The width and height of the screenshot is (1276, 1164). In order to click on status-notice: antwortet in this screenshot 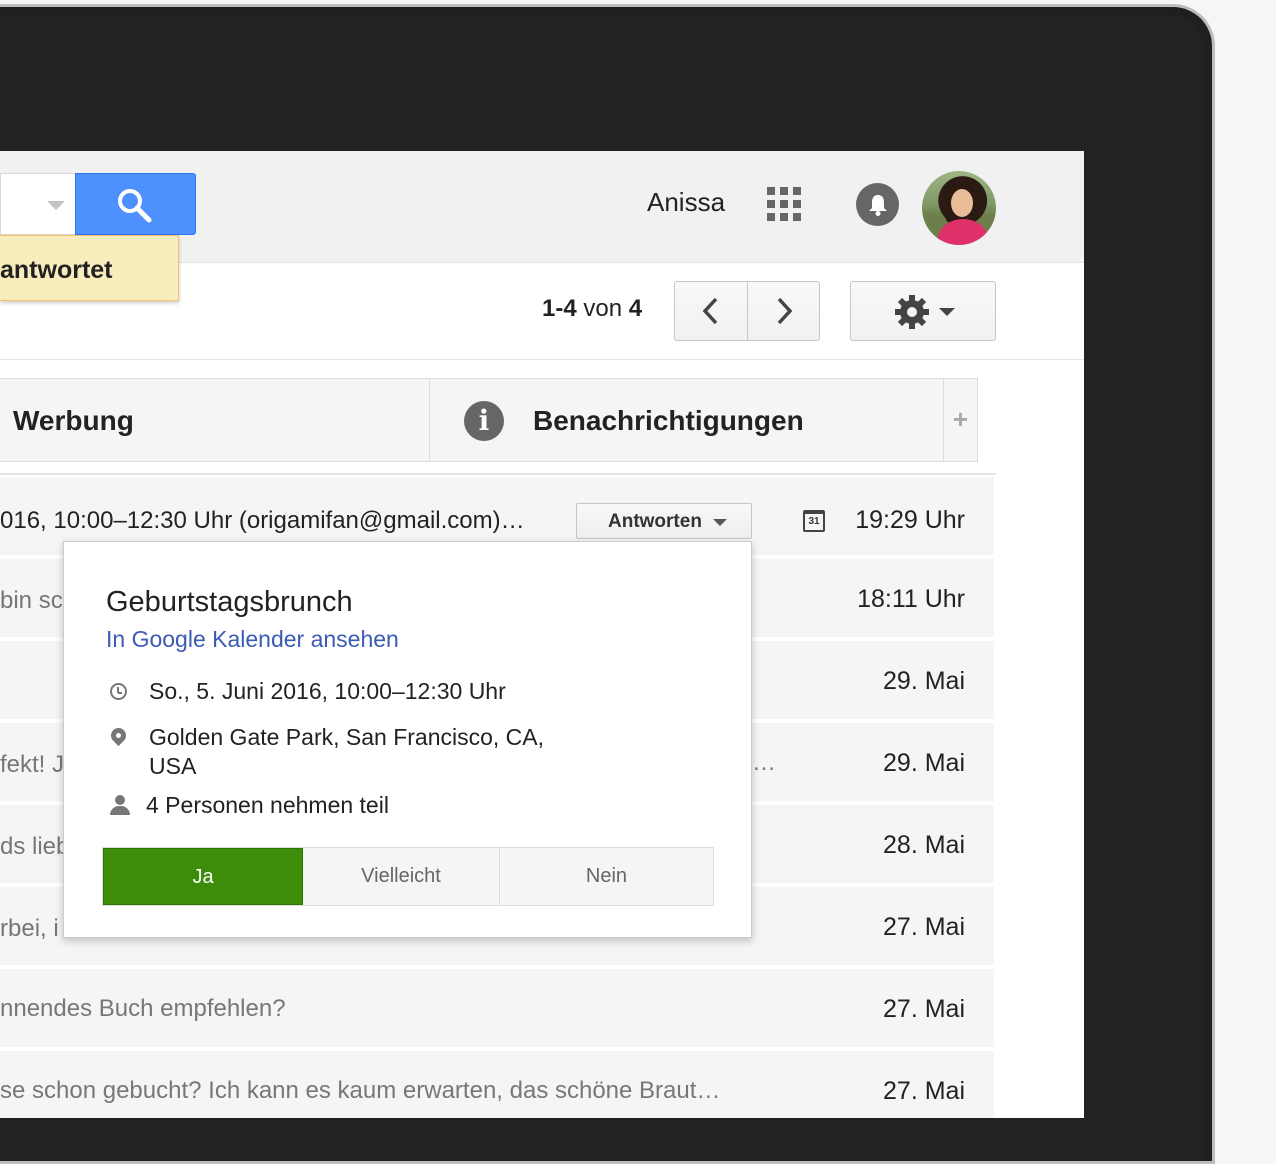, I will do `click(89, 268)`.